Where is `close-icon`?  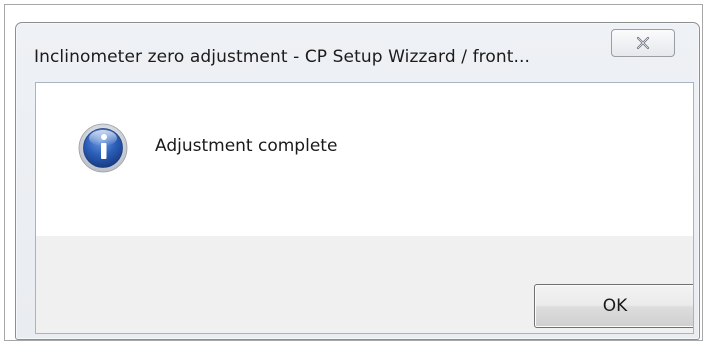
close-icon is located at coordinates (643, 43).